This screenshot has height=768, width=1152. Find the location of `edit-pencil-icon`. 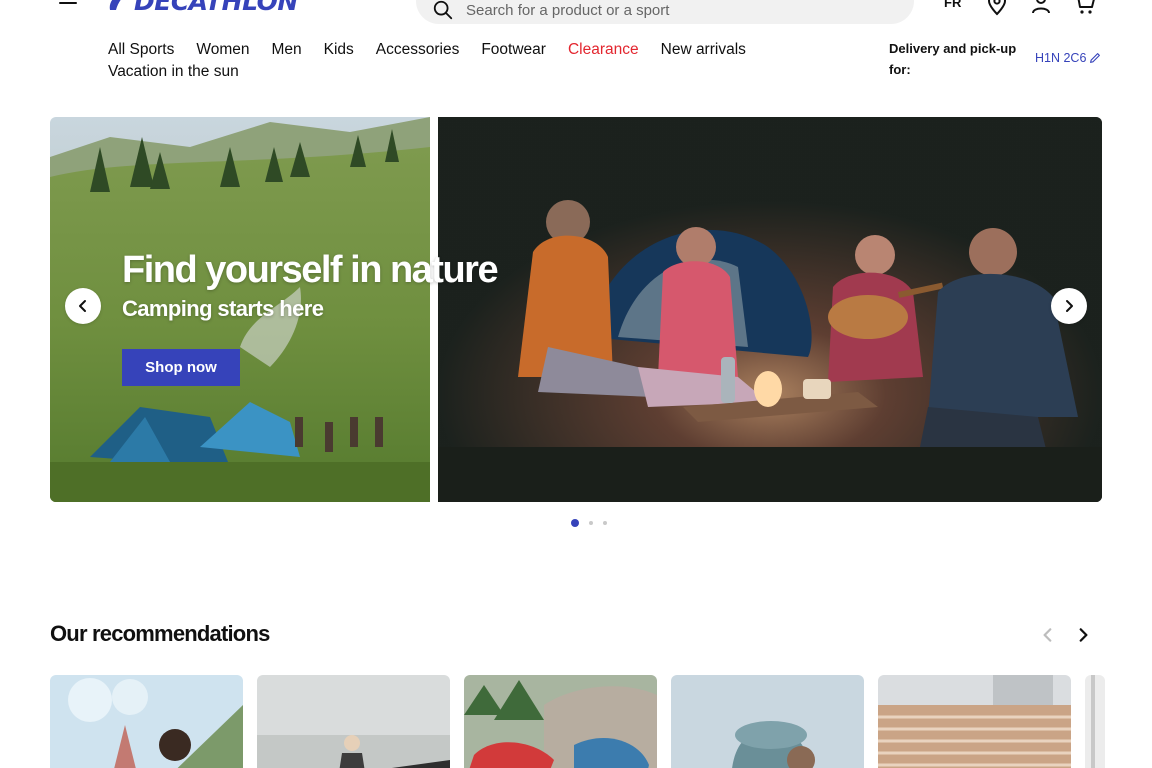

edit-pencil-icon is located at coordinates (1095, 58).